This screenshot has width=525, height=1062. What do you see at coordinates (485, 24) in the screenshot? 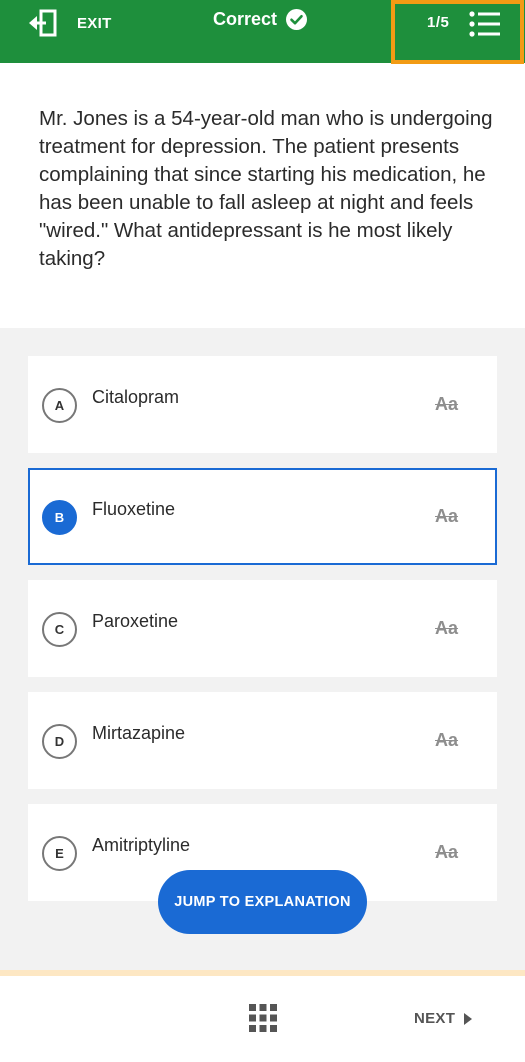
I see `list-icon` at bounding box center [485, 24].